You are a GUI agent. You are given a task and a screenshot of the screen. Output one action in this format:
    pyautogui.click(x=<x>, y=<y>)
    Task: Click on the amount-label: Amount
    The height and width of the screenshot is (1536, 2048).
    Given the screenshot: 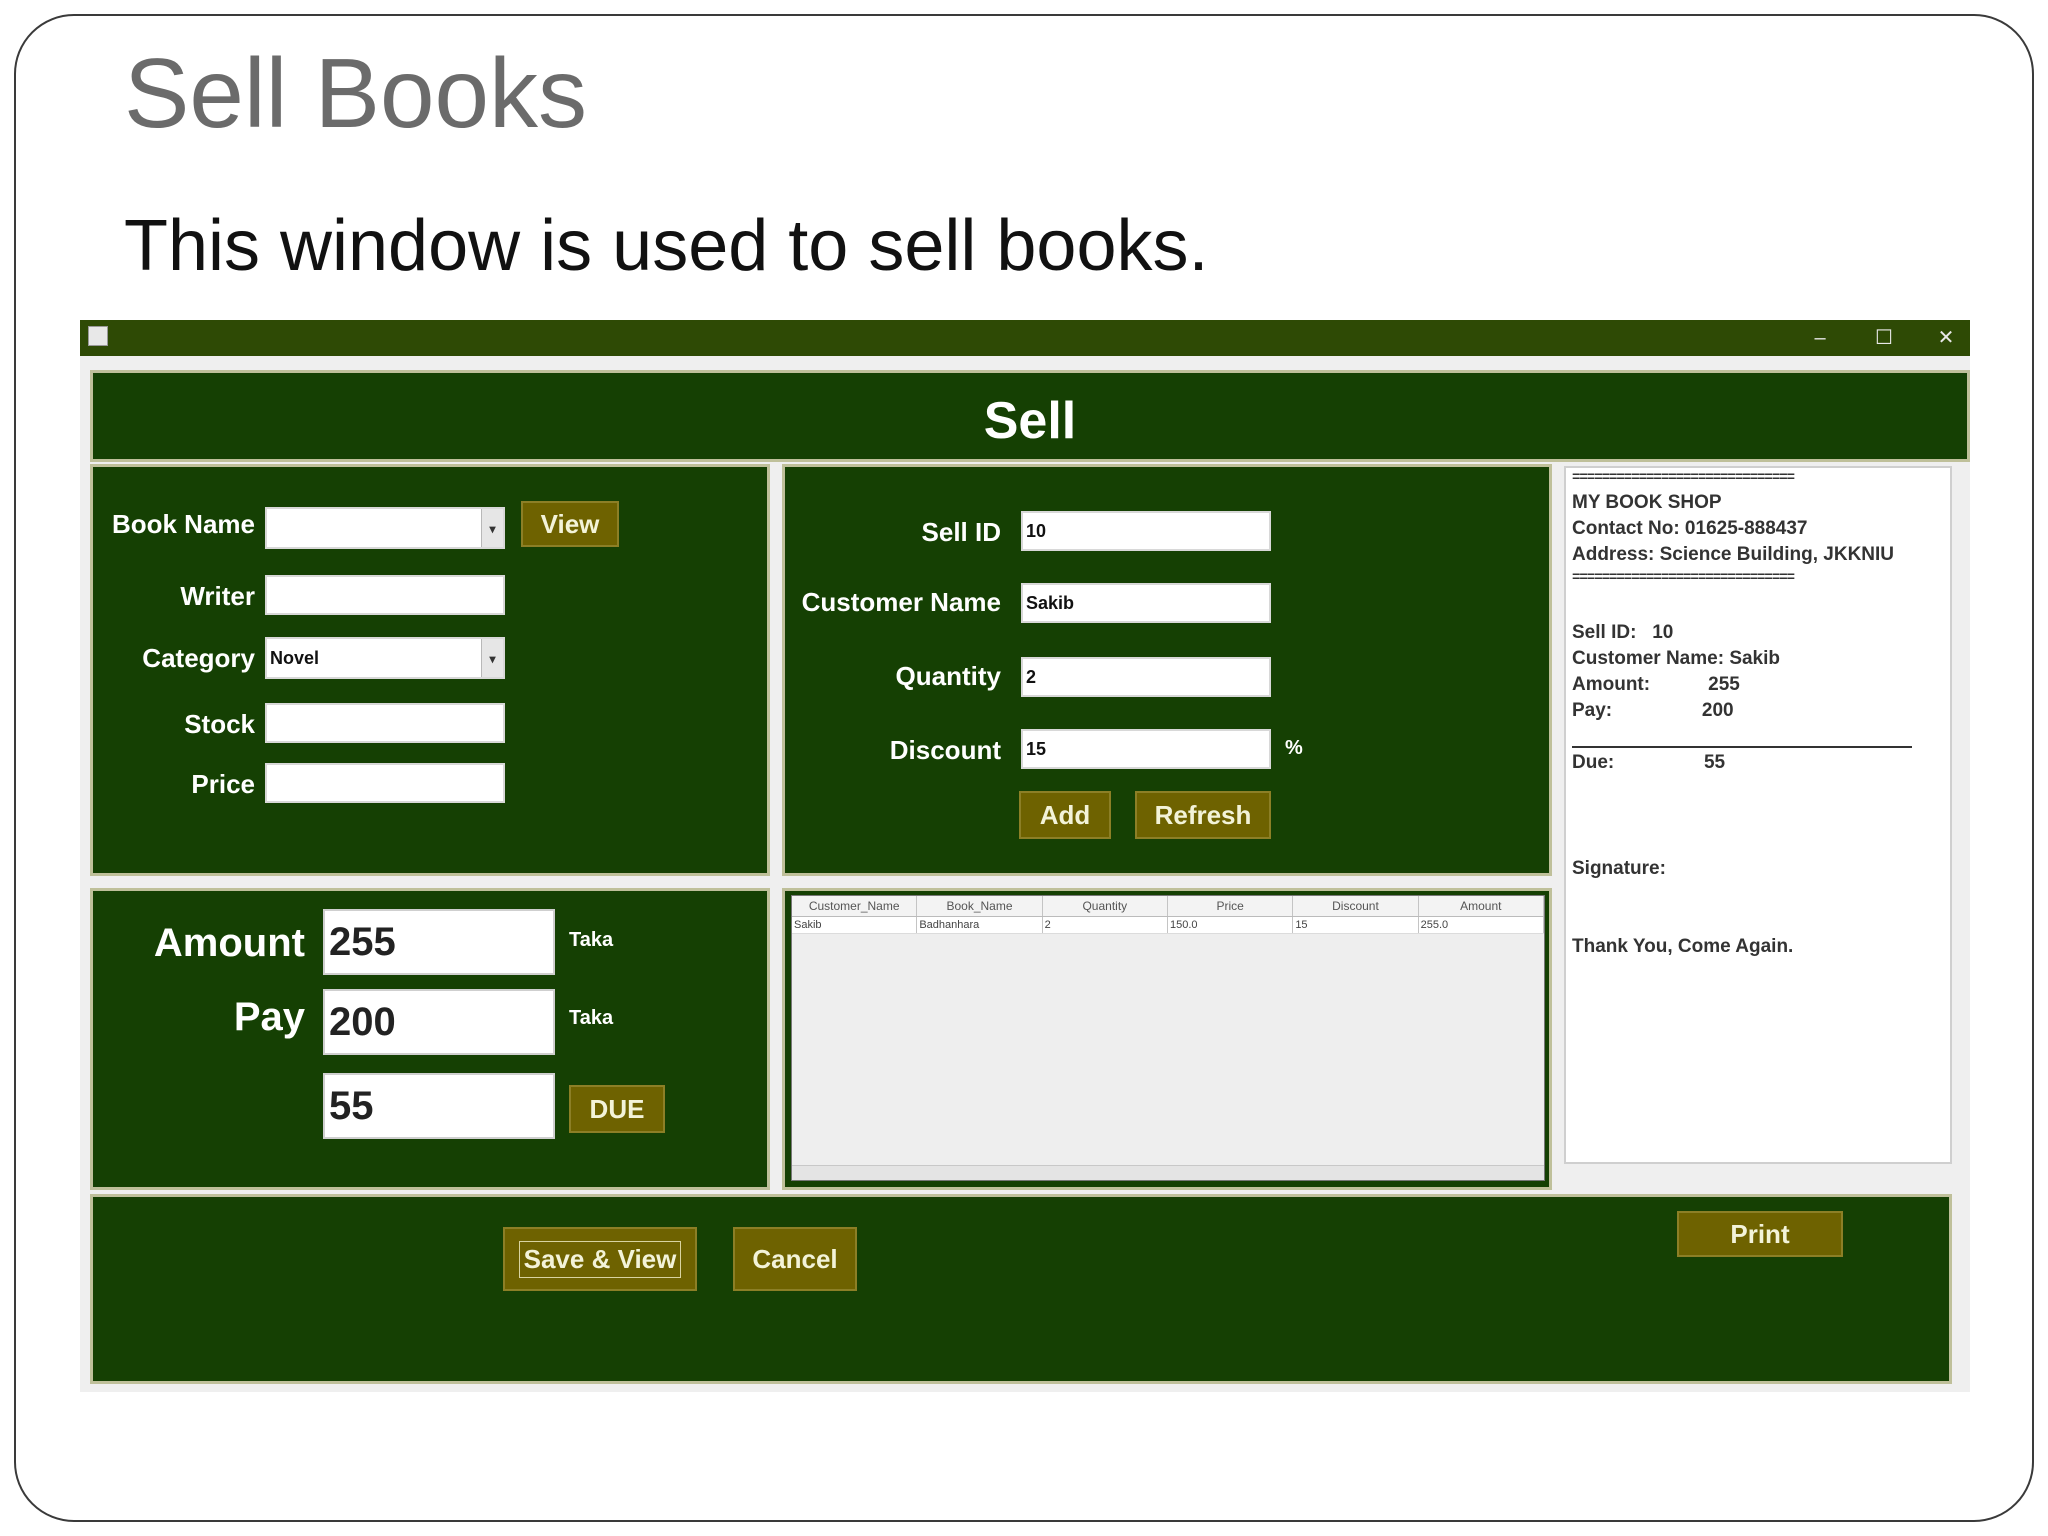 What is the action you would take?
    pyautogui.click(x=229, y=943)
    